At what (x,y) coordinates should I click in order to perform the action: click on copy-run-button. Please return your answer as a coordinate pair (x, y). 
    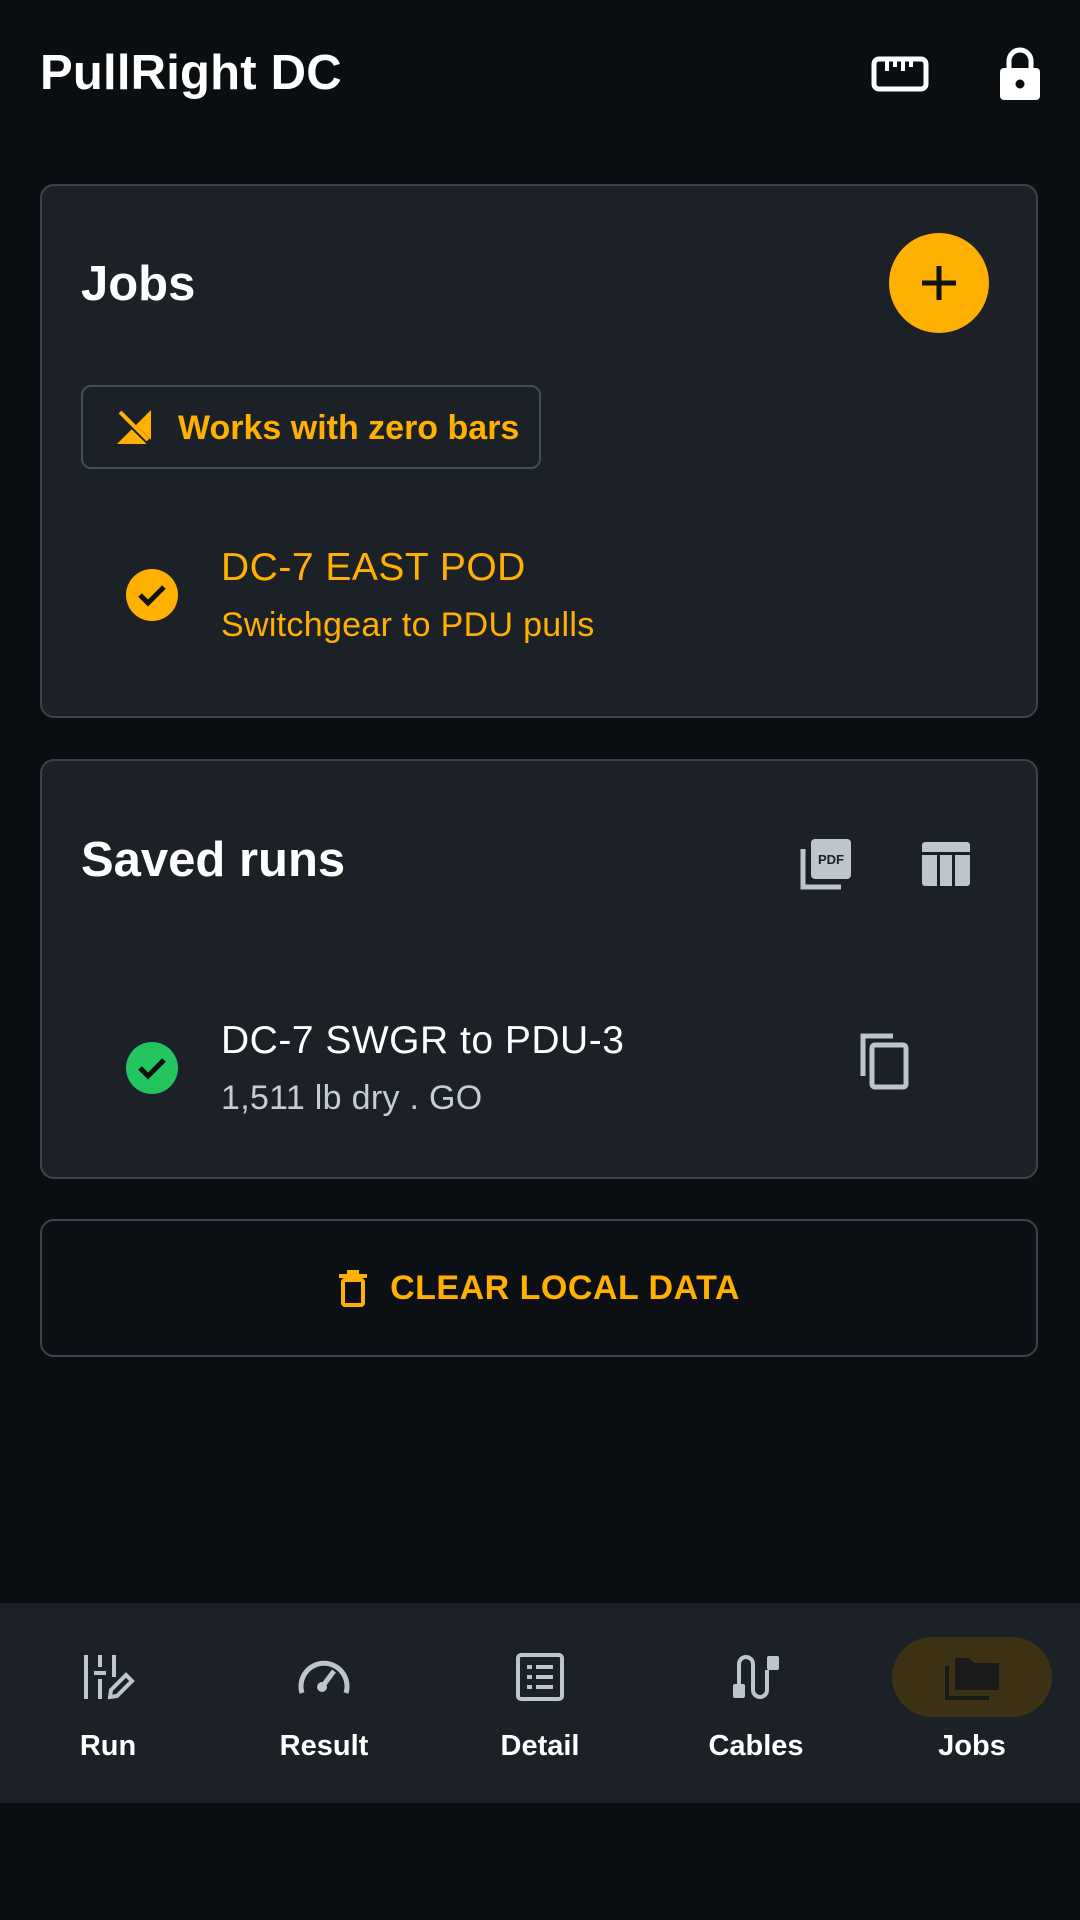
    Looking at the image, I should click on (884, 1061).